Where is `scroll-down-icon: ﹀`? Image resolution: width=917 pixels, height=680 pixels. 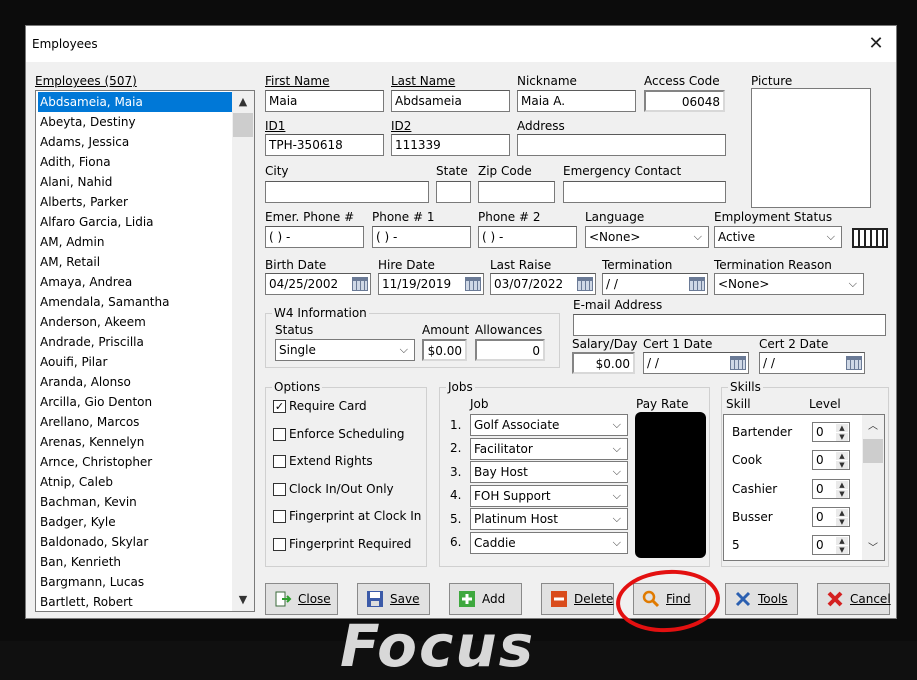 scroll-down-icon: ﹀ is located at coordinates (873, 546).